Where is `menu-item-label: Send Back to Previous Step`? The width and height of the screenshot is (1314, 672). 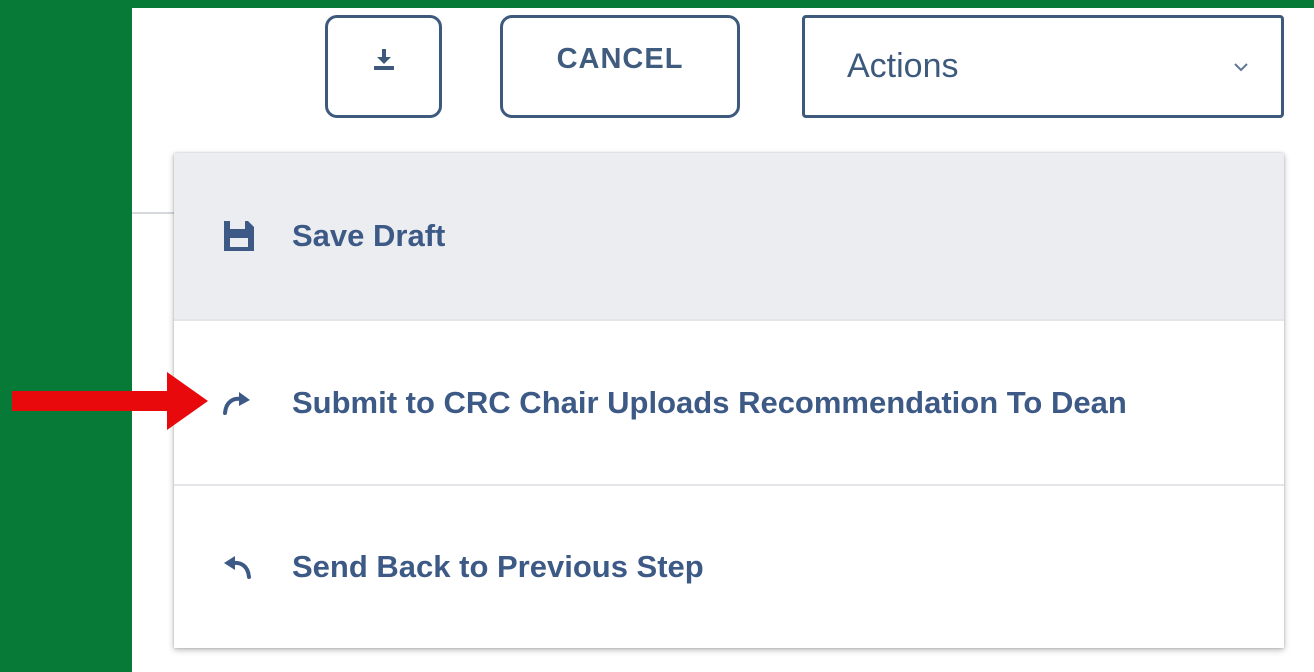 menu-item-label: Send Back to Previous Step is located at coordinates (498, 566).